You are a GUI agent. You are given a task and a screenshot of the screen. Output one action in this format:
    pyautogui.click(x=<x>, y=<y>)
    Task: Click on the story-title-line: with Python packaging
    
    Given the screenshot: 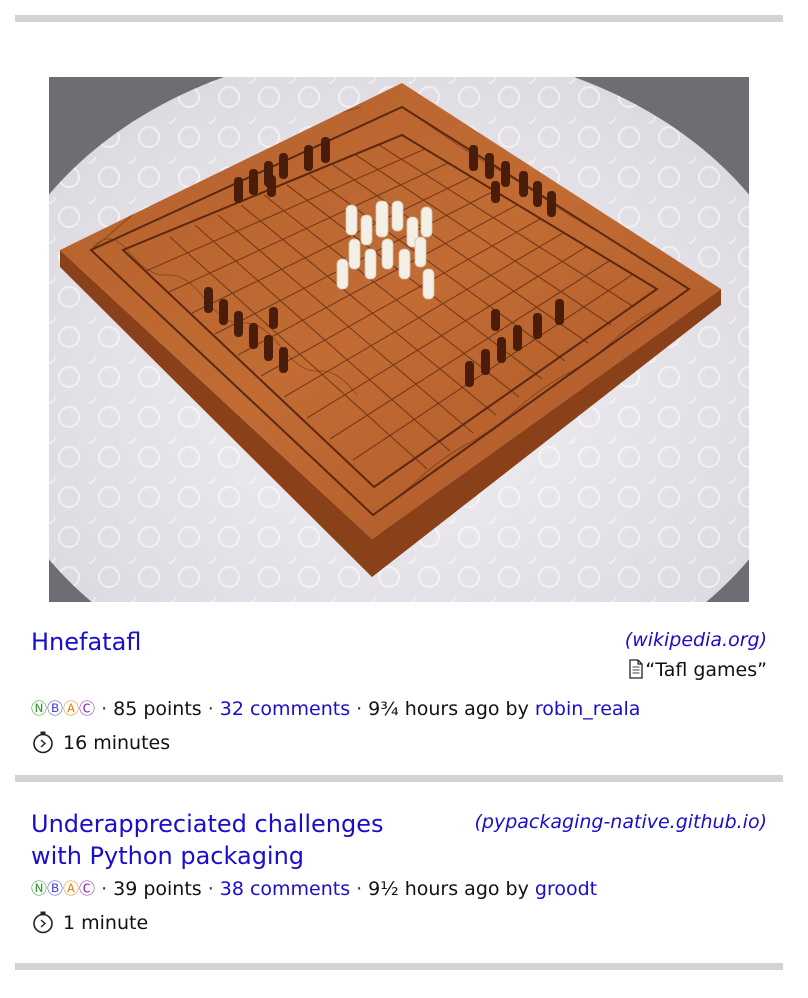 What is the action you would take?
    pyautogui.click(x=168, y=856)
    